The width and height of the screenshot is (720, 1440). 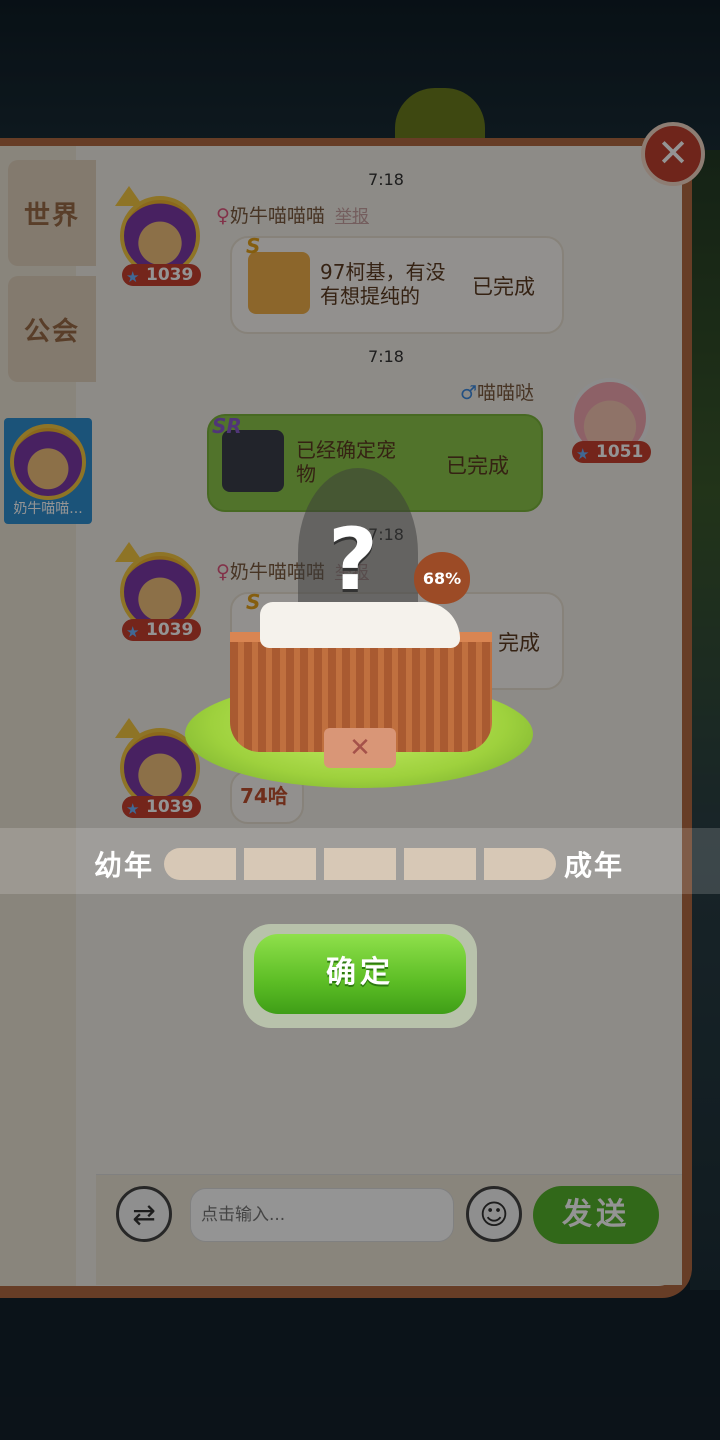 What do you see at coordinates (594, 865) in the screenshot?
I see `growth-end-label: 成年` at bounding box center [594, 865].